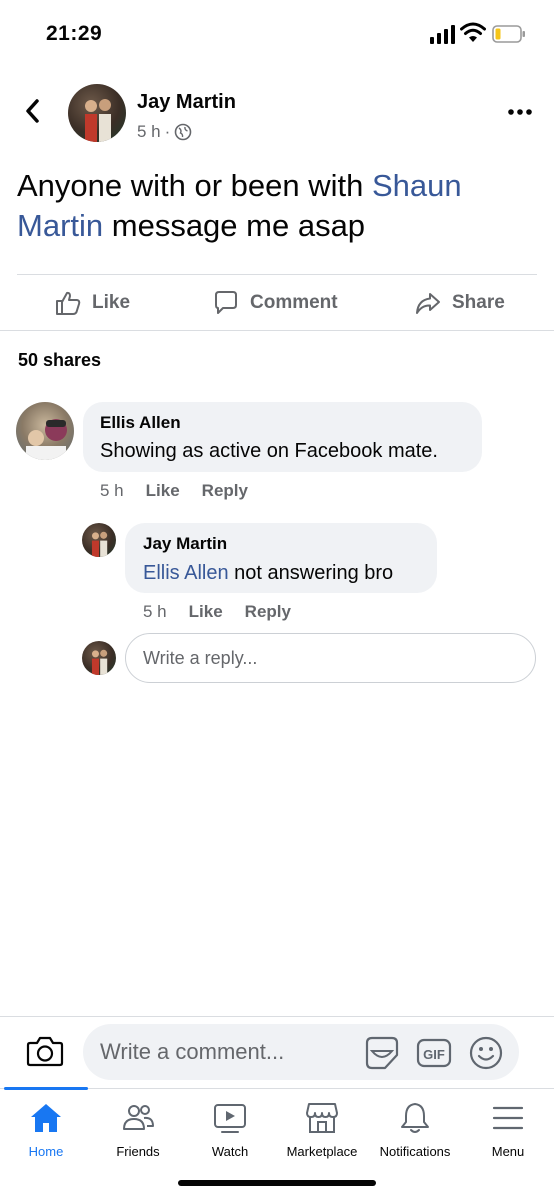 The image size is (554, 1200). Describe the element at coordinates (138, 1151) in the screenshot. I see `tab-friends-label: Friends` at that location.